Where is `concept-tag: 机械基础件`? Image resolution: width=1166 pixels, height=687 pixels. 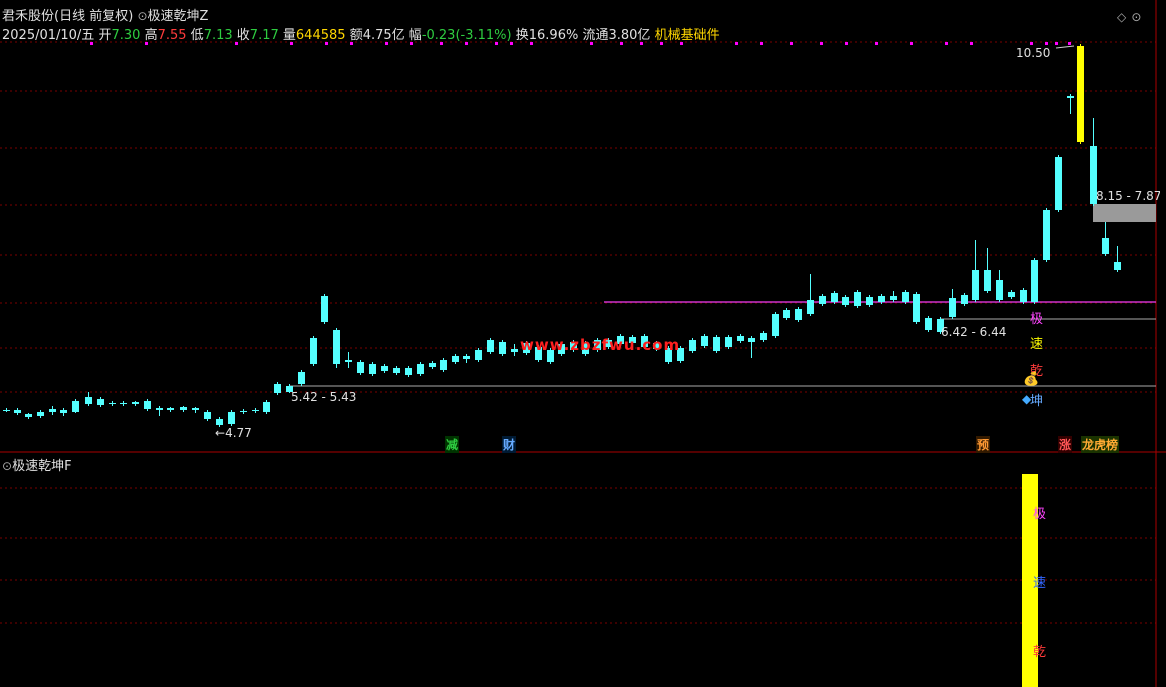 concept-tag: 机械基础件 is located at coordinates (687, 35).